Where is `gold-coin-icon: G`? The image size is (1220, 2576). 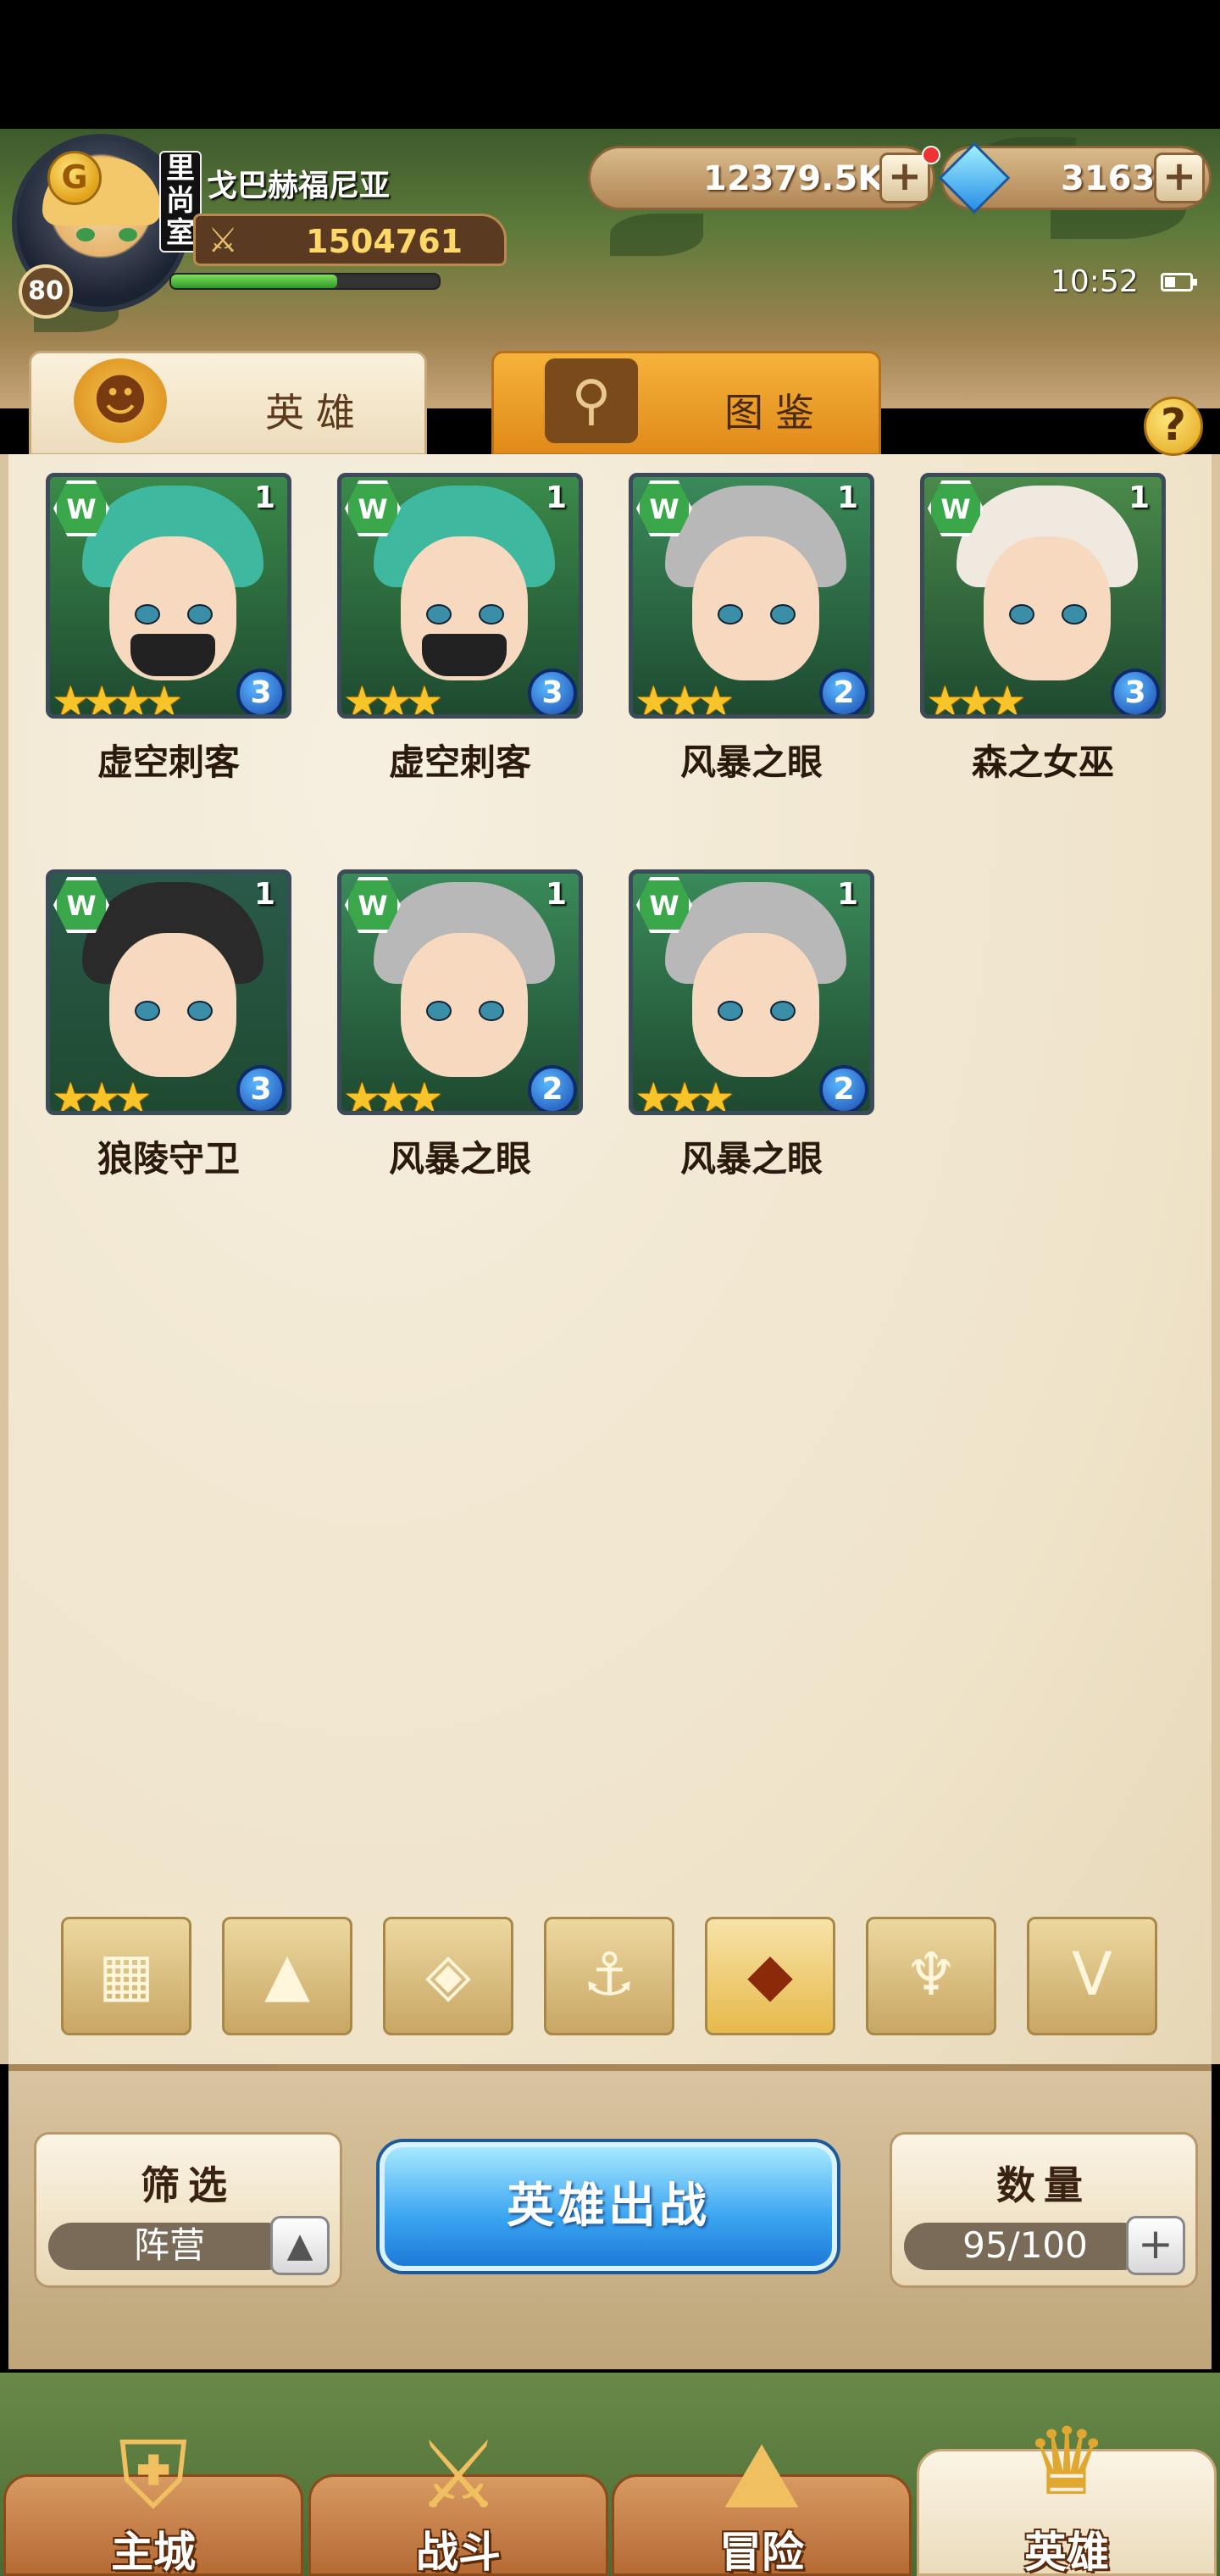 gold-coin-icon: G is located at coordinates (74, 178).